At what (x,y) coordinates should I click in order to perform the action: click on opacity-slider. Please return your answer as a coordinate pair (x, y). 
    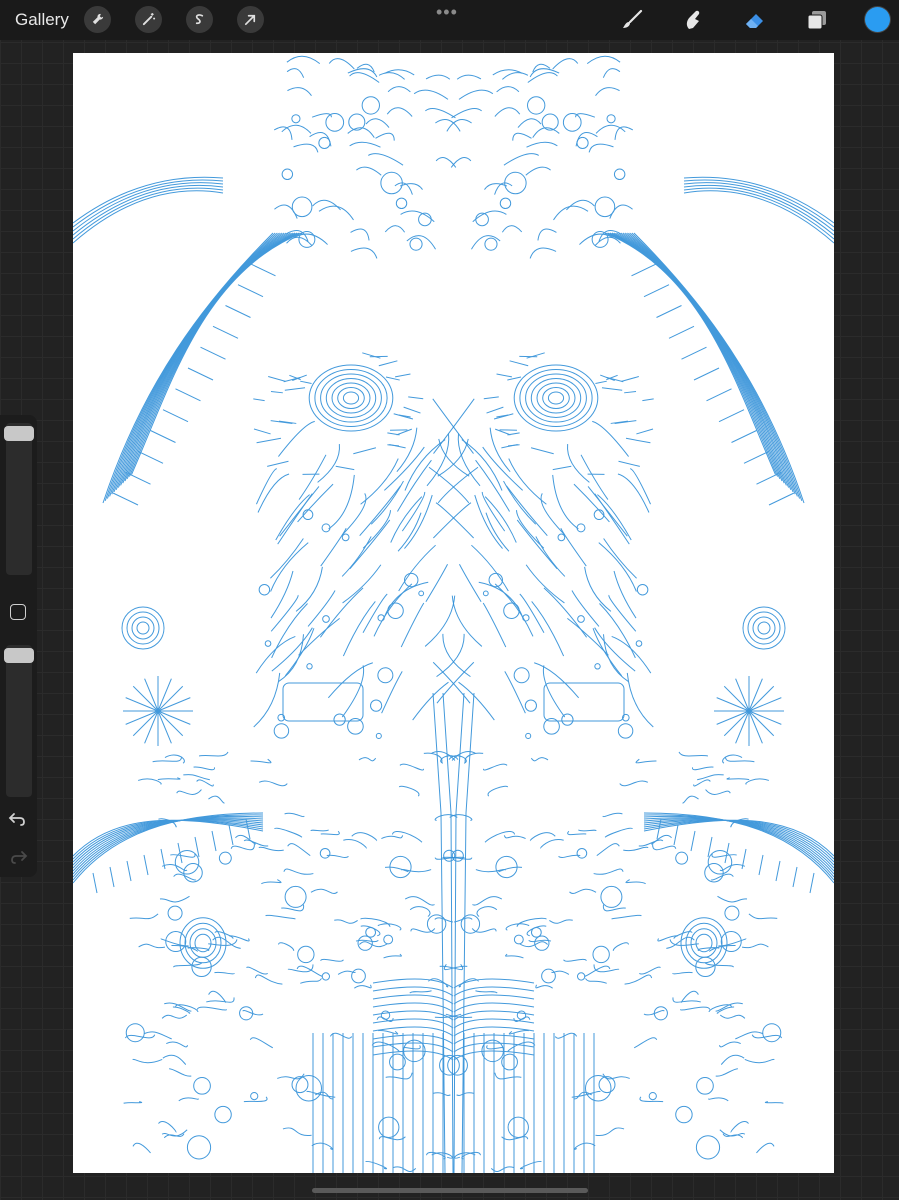
    Looking at the image, I should click on (19, 721).